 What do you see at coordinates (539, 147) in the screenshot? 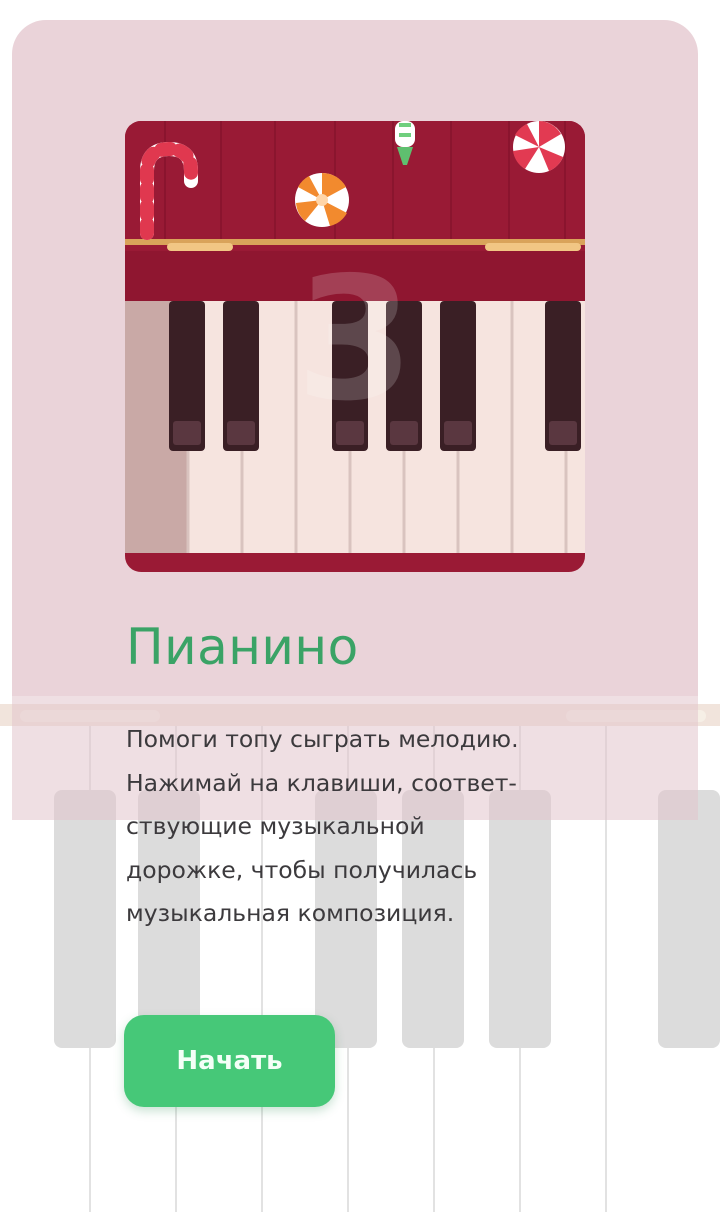
I see `peppermint-candy-icon` at bounding box center [539, 147].